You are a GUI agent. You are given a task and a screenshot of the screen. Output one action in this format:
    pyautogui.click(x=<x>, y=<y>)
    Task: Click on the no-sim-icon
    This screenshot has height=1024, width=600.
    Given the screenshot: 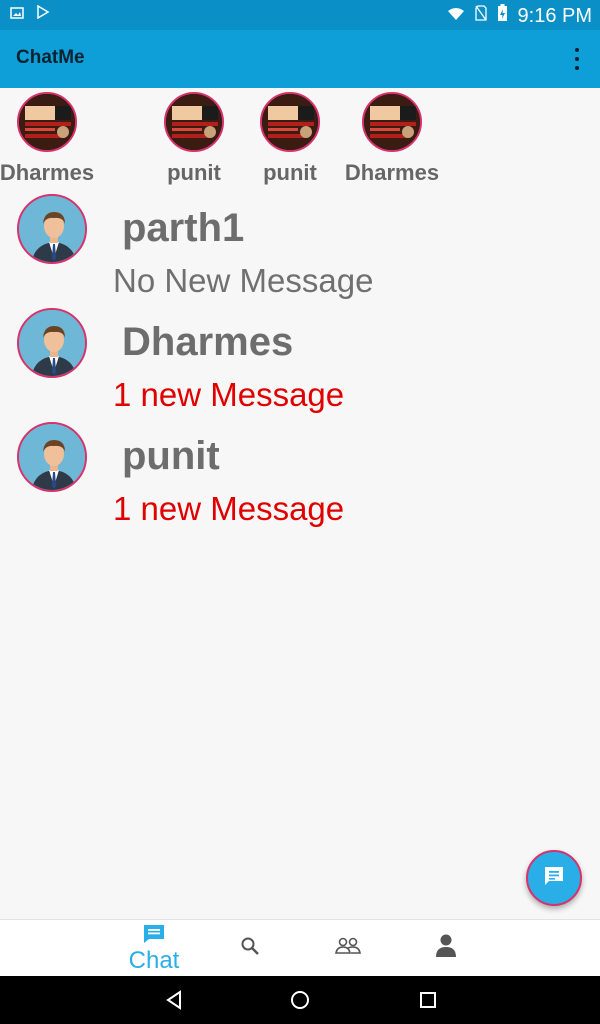 What is the action you would take?
    pyautogui.click(x=480, y=16)
    